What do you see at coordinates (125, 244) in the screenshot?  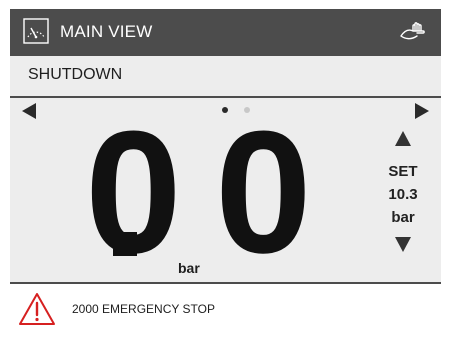 I see `decimal-point` at bounding box center [125, 244].